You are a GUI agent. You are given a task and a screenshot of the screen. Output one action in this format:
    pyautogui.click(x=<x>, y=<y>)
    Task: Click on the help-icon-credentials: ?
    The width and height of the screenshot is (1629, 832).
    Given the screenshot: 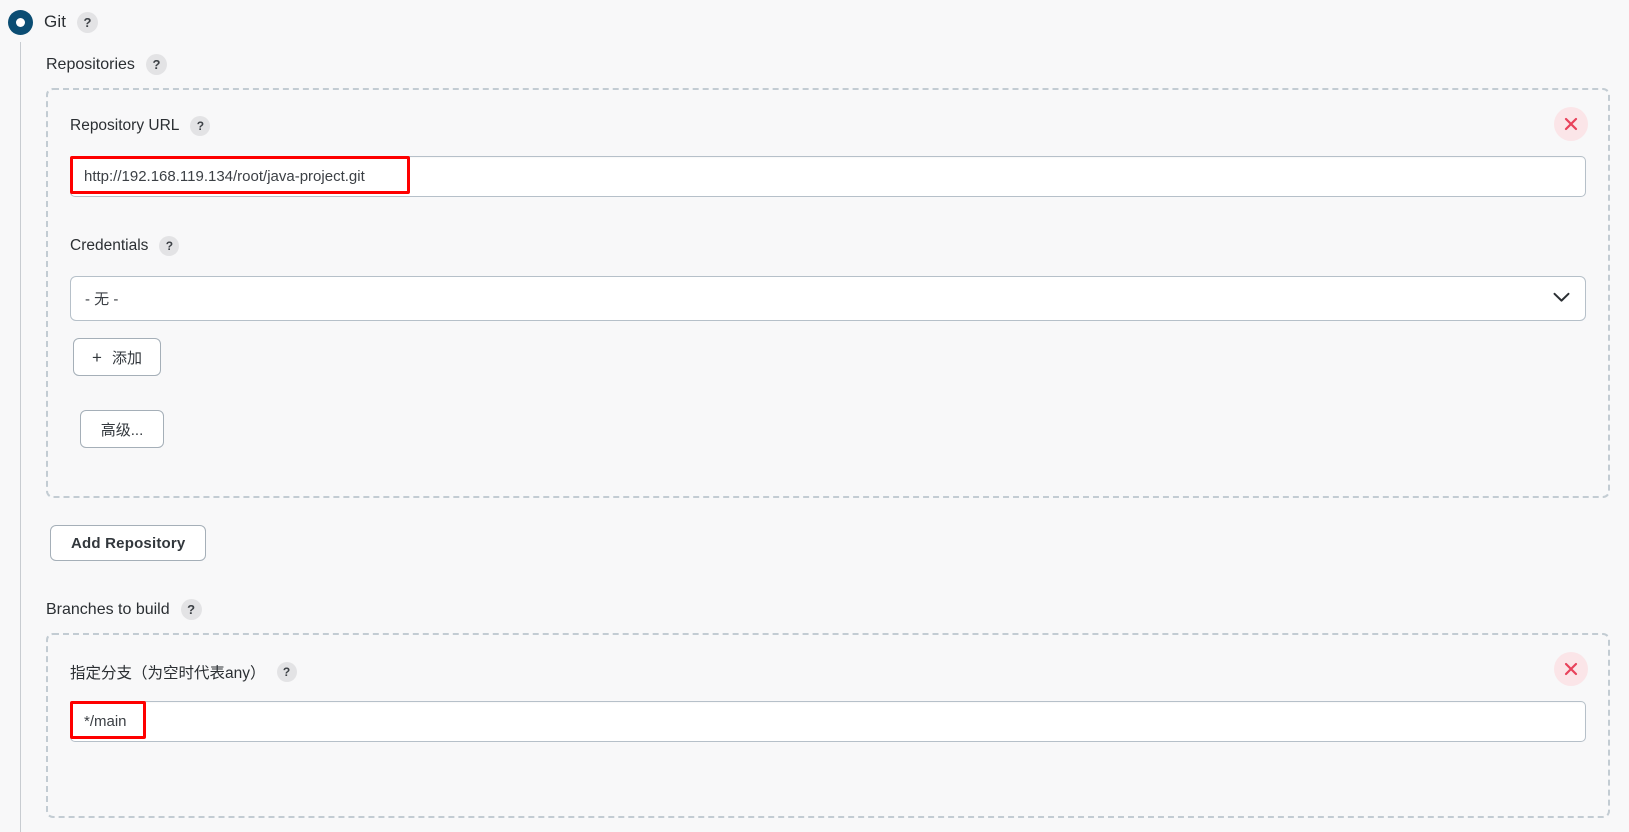 What is the action you would take?
    pyautogui.click(x=169, y=246)
    